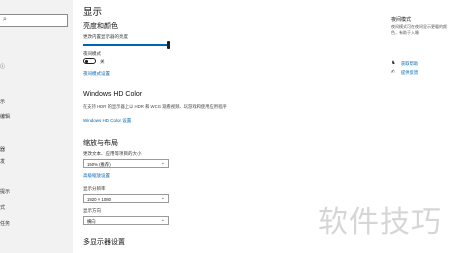 This screenshot has height=253, width=450. I want to click on scale-dropdown-value: 150% (推荐), so click(99, 164).